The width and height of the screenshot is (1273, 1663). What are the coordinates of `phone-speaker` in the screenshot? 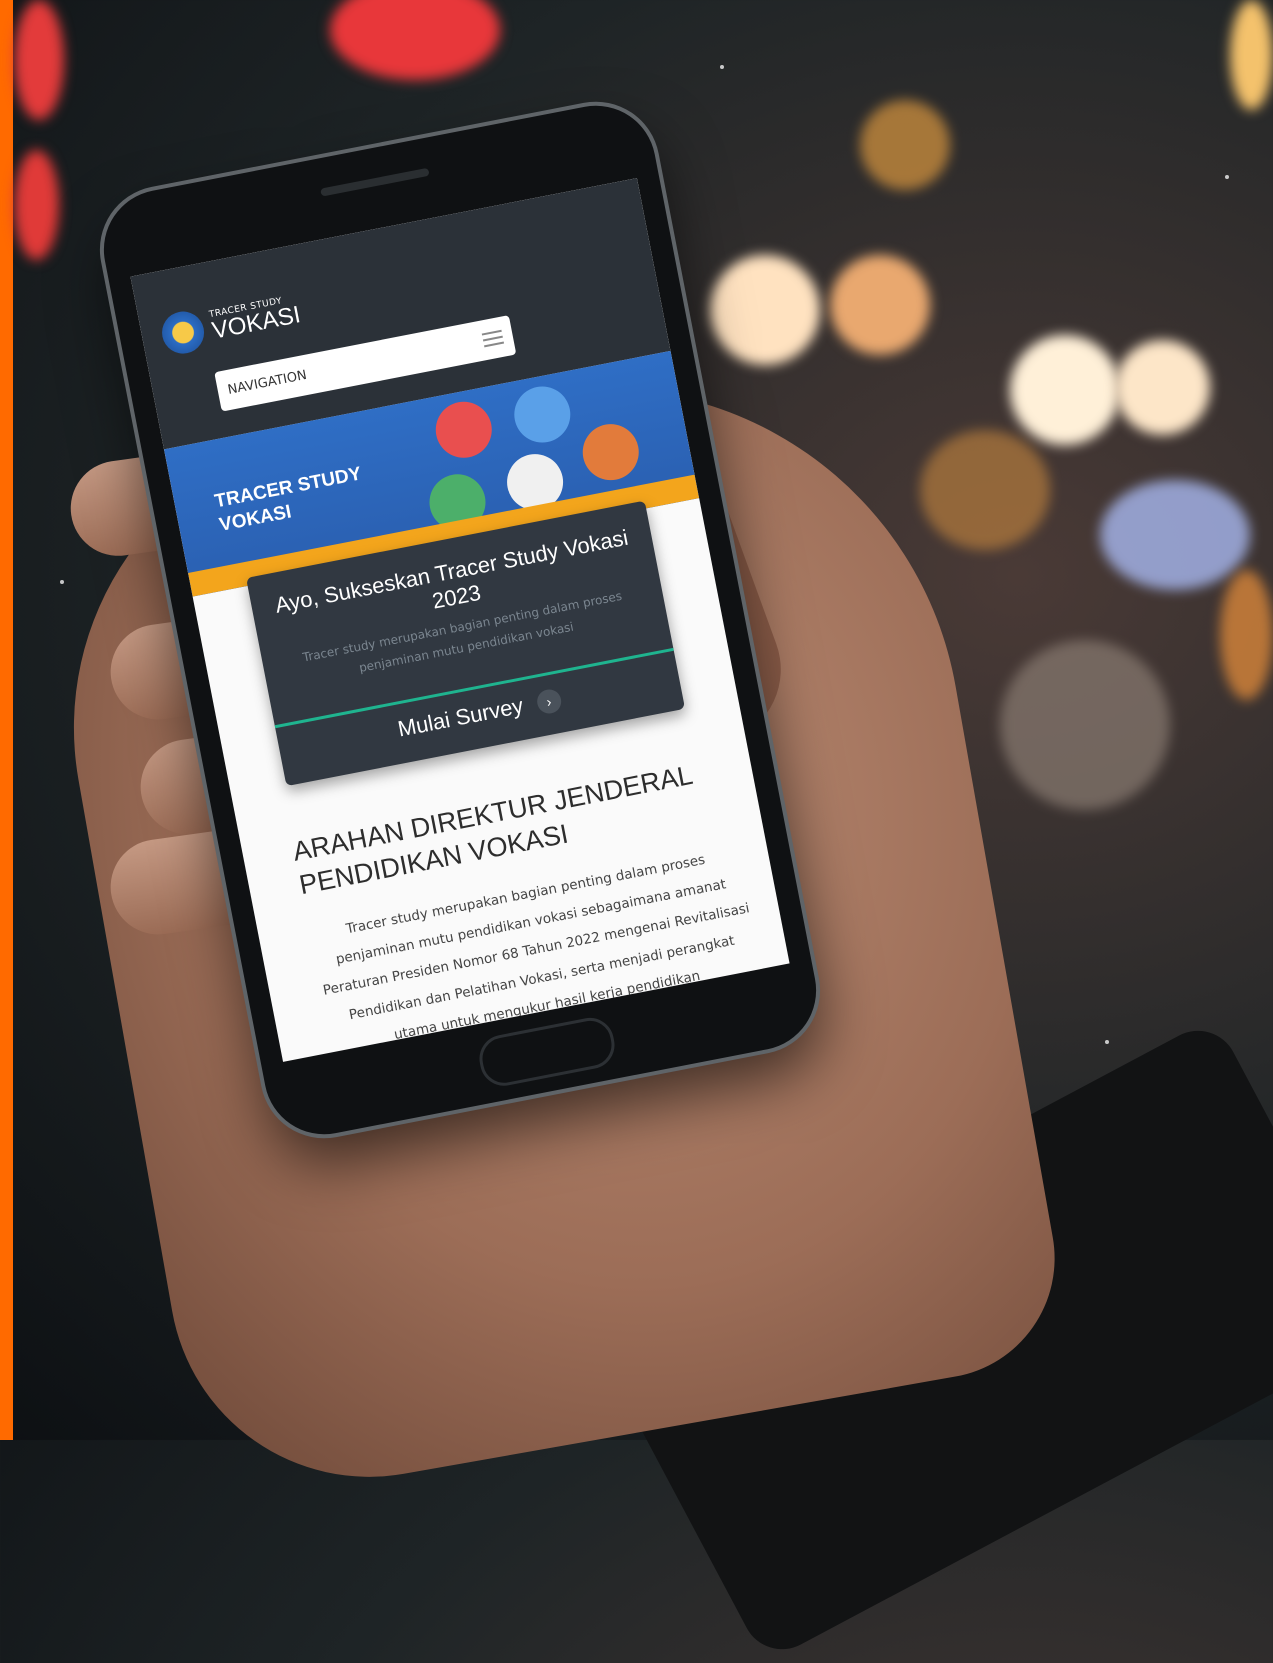 It's located at (375, 182).